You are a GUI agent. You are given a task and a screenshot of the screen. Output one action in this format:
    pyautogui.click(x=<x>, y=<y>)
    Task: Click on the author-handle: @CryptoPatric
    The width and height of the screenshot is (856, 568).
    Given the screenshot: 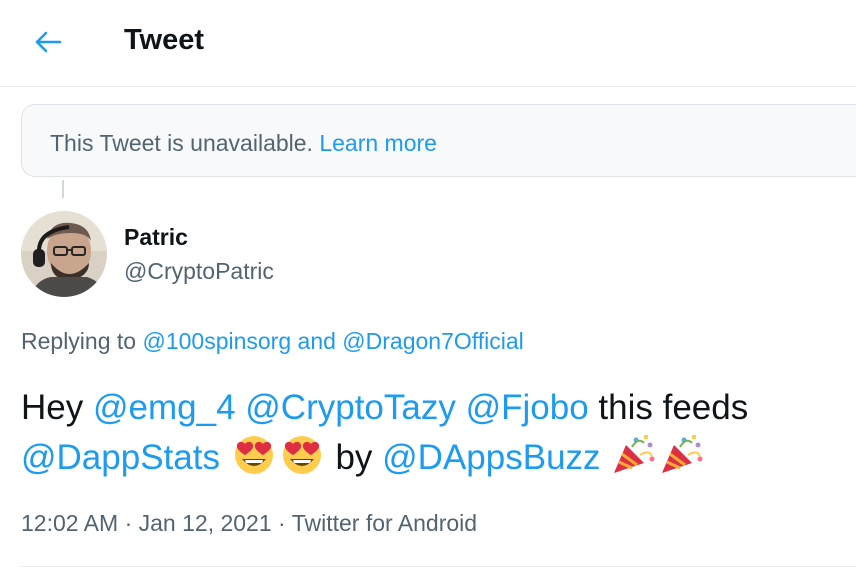 What is the action you would take?
    pyautogui.click(x=199, y=271)
    